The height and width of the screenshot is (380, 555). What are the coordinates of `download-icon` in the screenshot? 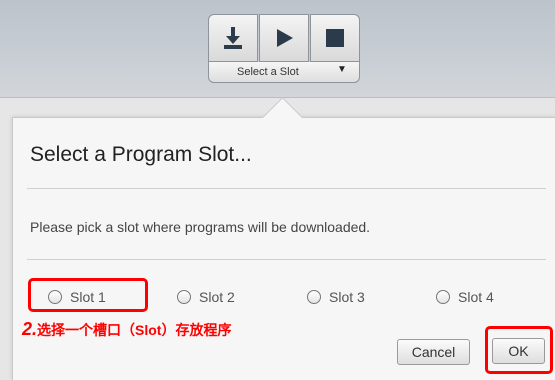 It's located at (233, 38).